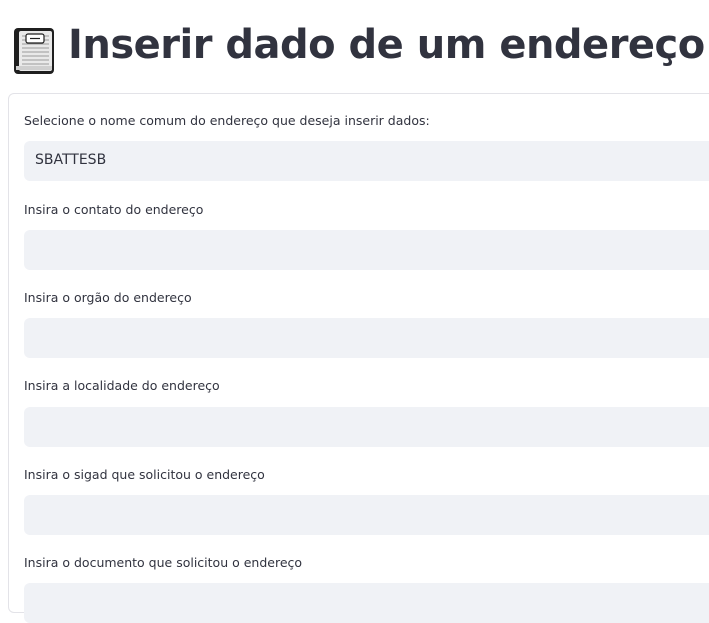 This screenshot has width=709, height=623. Describe the element at coordinates (34, 51) in the screenshot. I see `book-icon` at that location.